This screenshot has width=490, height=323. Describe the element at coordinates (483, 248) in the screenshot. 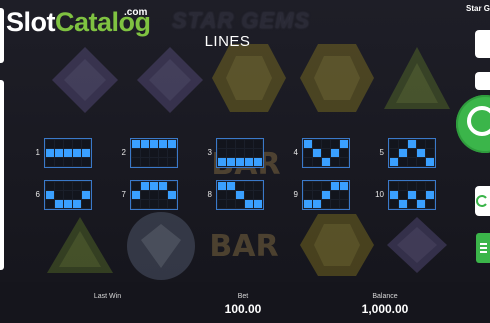

I see `menu-button` at that location.